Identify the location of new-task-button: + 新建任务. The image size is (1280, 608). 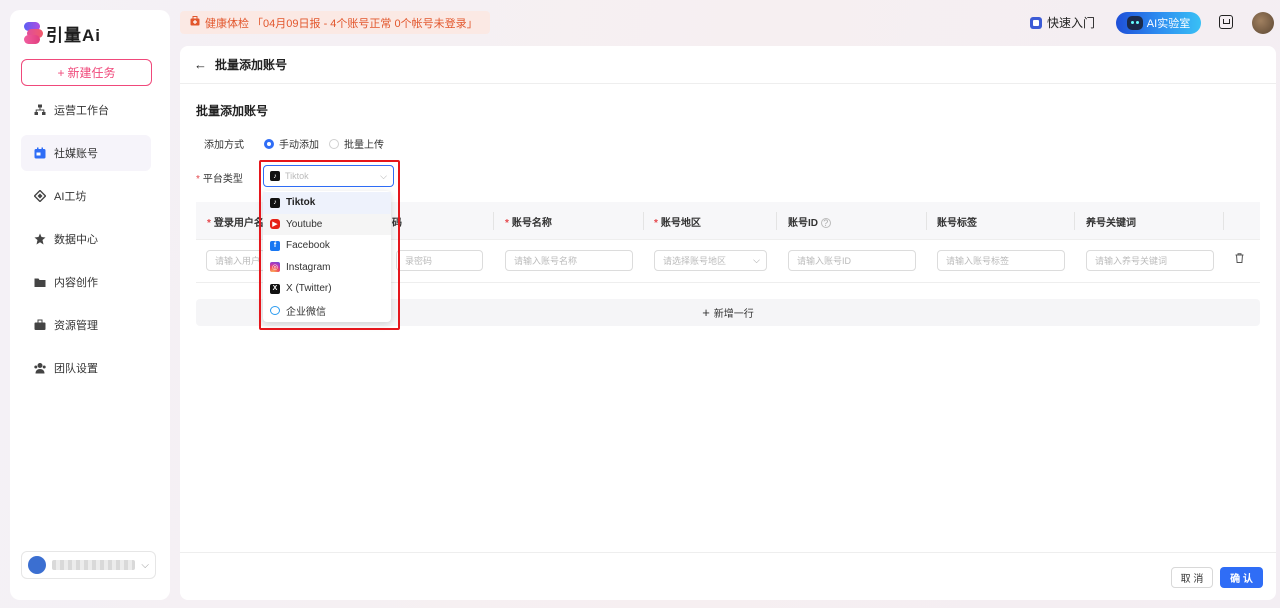
(86, 72).